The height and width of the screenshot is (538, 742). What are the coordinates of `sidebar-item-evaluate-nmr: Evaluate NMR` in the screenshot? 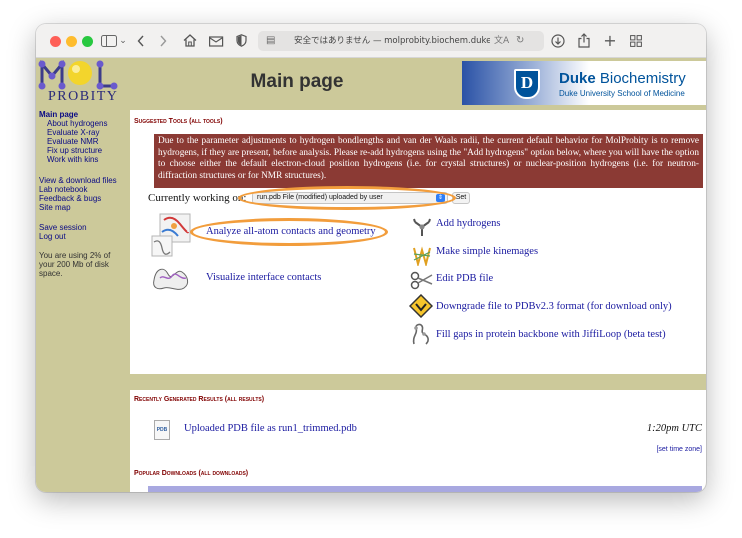 It's located at (73, 141).